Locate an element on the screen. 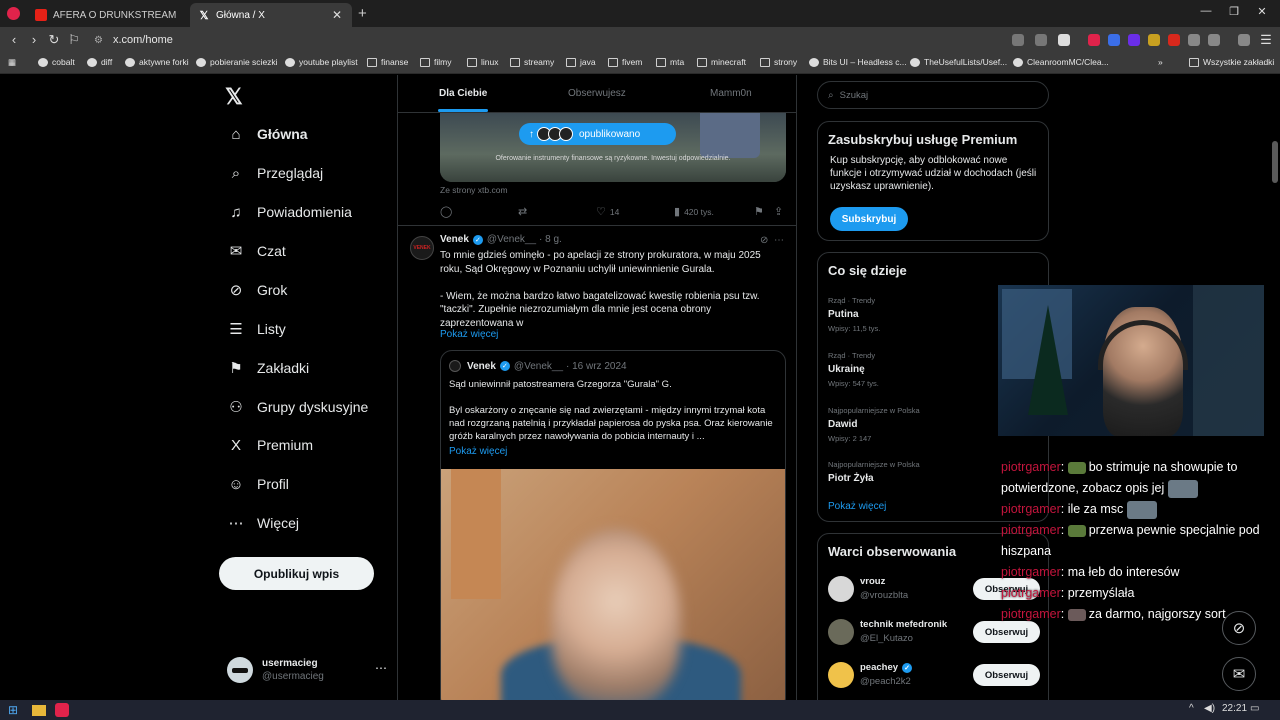 The width and height of the screenshot is (1280, 720). new-tab-button: + is located at coordinates (362, 13).